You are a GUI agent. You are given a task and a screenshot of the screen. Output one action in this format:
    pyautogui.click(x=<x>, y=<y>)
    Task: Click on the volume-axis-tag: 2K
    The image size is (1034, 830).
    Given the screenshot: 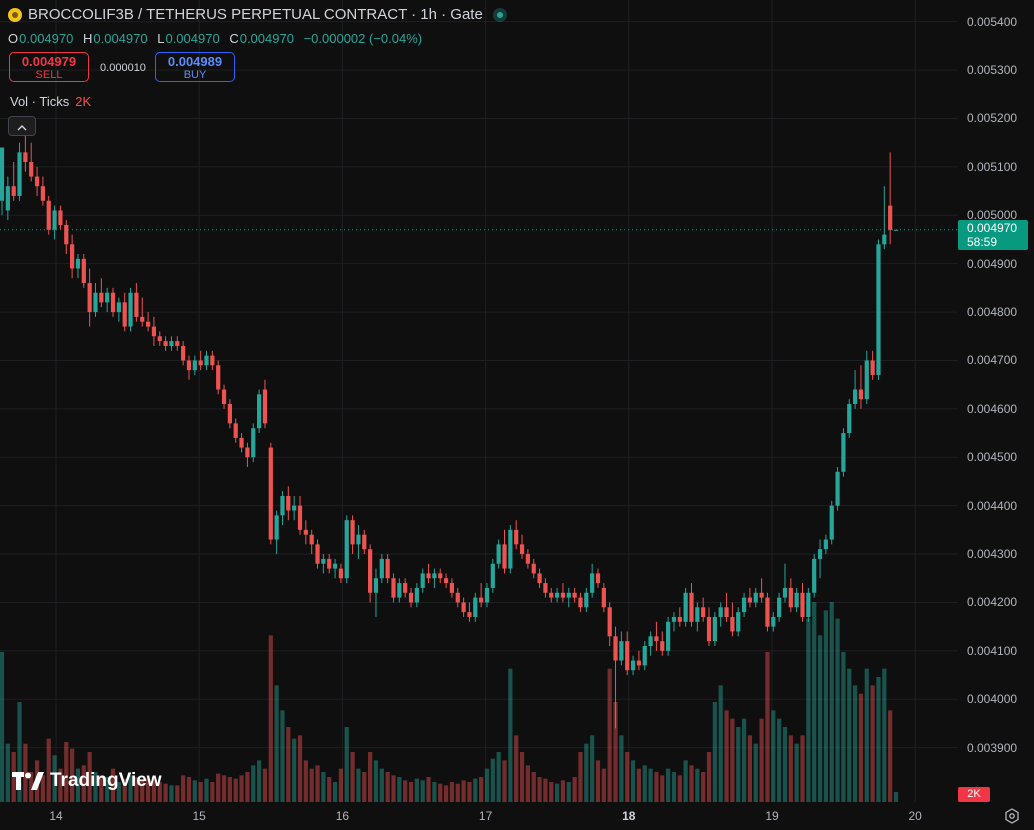 What is the action you would take?
    pyautogui.click(x=974, y=794)
    